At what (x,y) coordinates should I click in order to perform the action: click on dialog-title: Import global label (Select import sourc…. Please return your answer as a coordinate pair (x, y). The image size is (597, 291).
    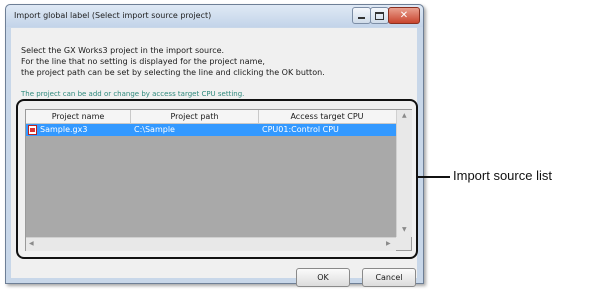
    Looking at the image, I should click on (113, 15).